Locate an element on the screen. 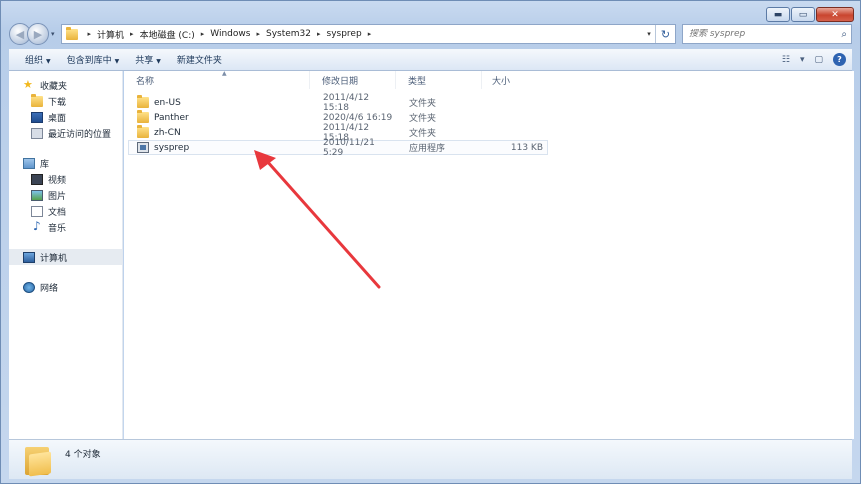  details-pane: 4 个对象 is located at coordinates (430, 459).